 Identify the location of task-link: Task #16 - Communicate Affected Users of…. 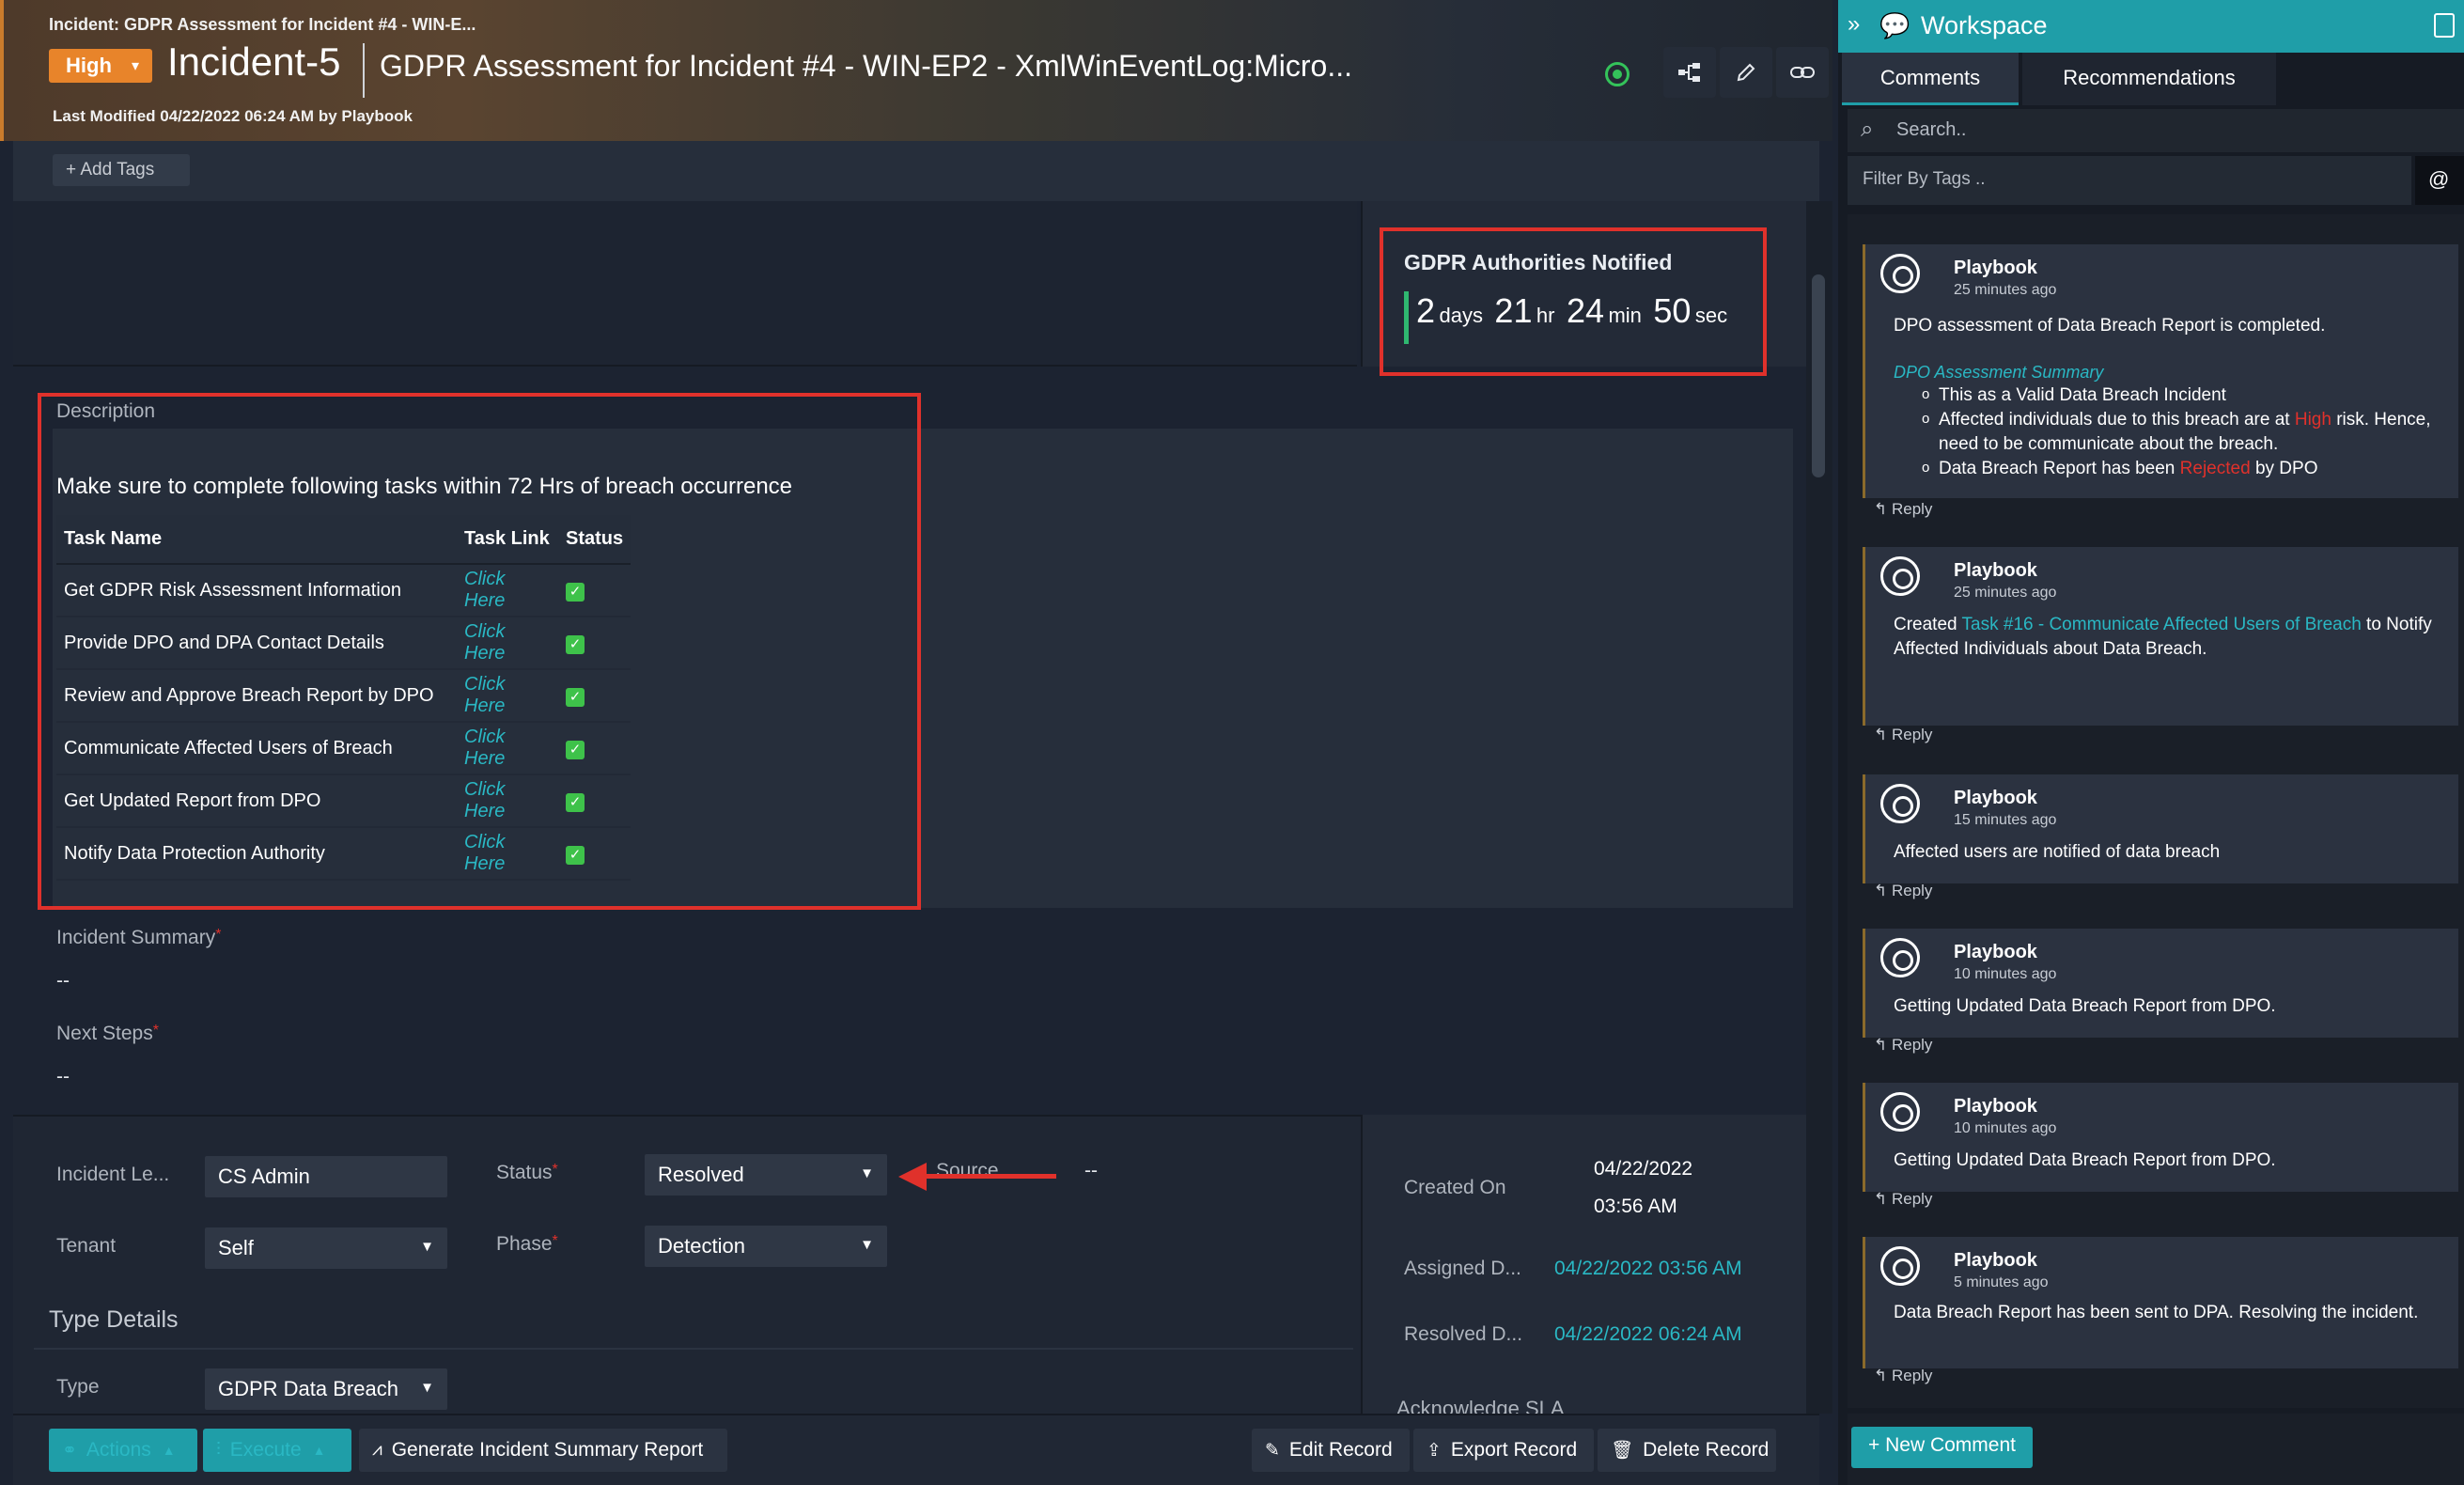
(2162, 625).